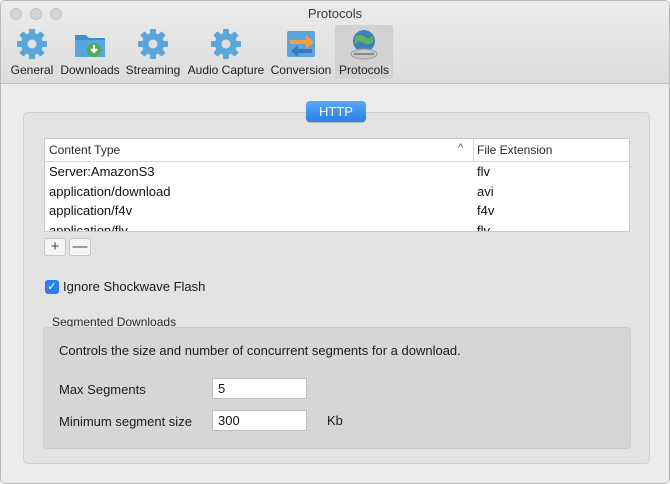 The width and height of the screenshot is (670, 484). I want to click on ignore-shockwave-flash-checkbox: ✓, so click(52, 287).